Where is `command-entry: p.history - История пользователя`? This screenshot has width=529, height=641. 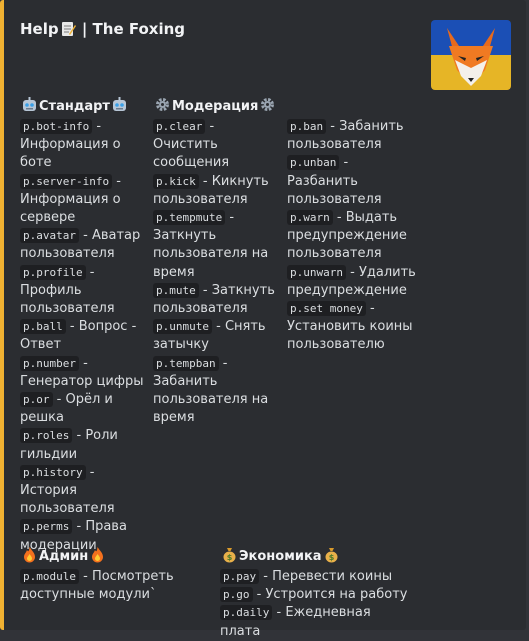
command-entry: p.history - История пользователя is located at coordinates (84, 491).